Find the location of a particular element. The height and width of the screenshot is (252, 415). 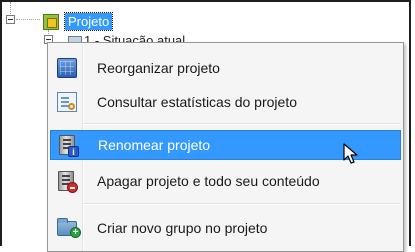

cube-grid-icon is located at coordinates (67, 68).